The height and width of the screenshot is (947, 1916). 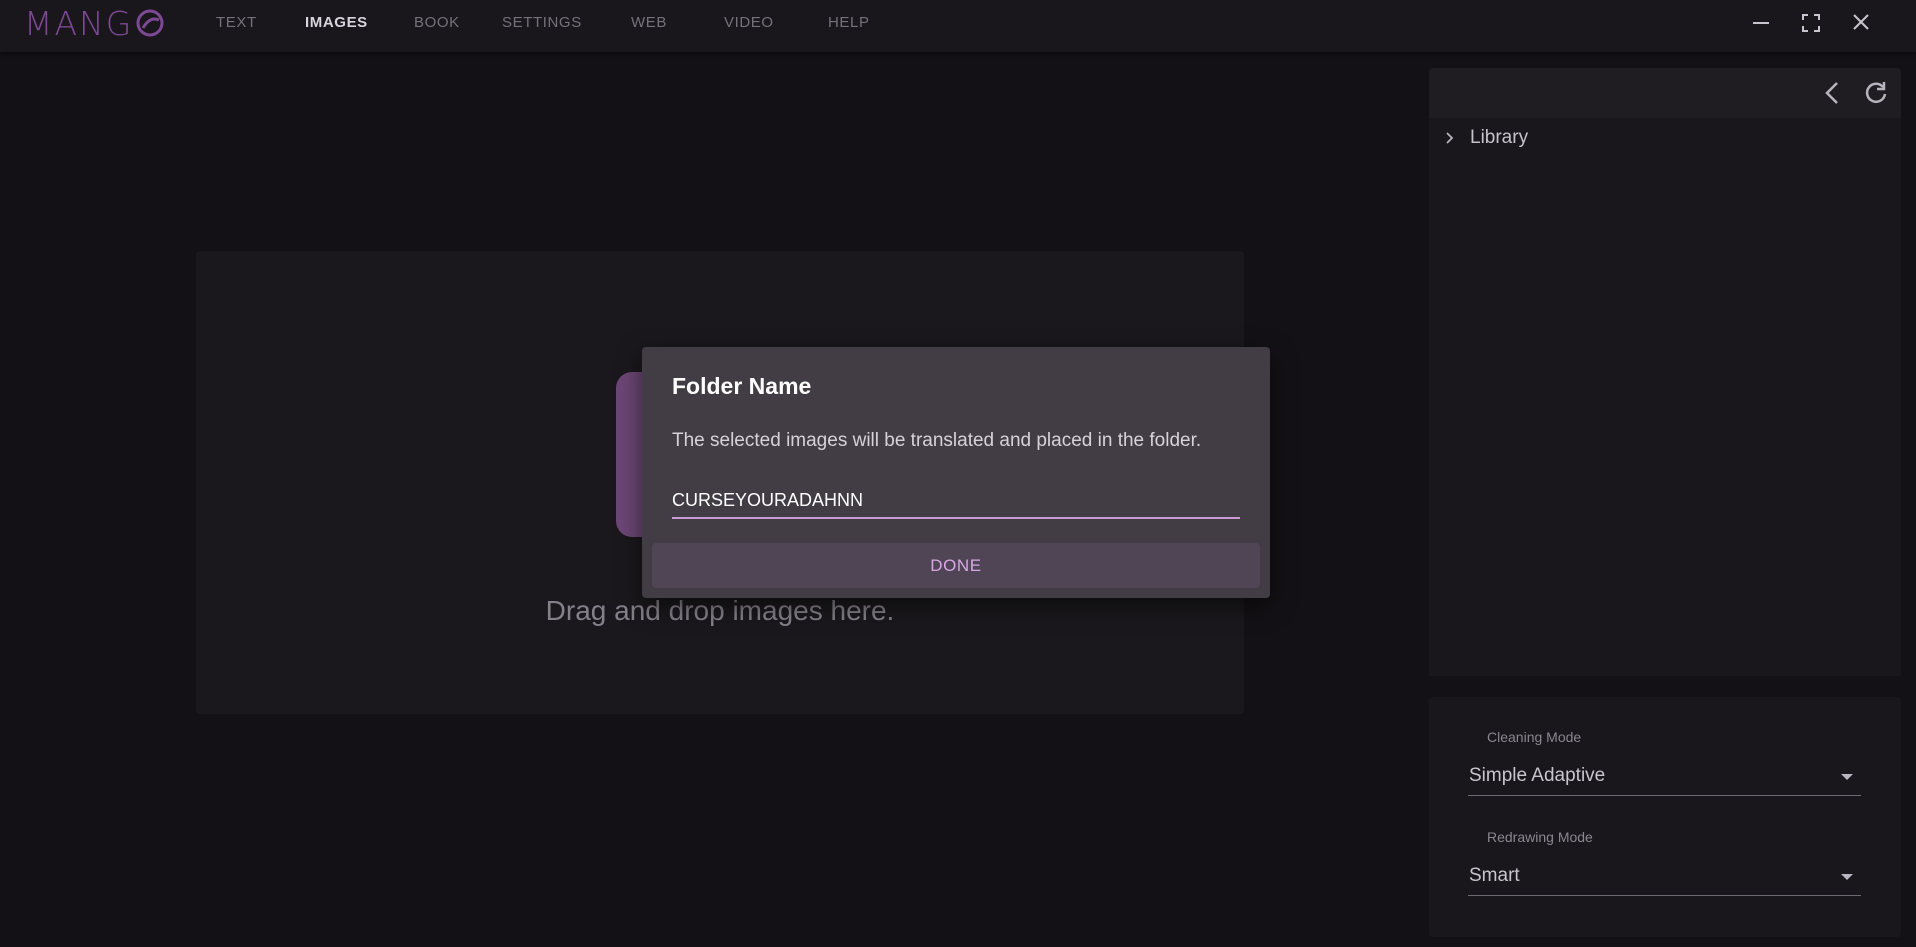 I want to click on dialog-title: Folder Name, so click(x=742, y=386).